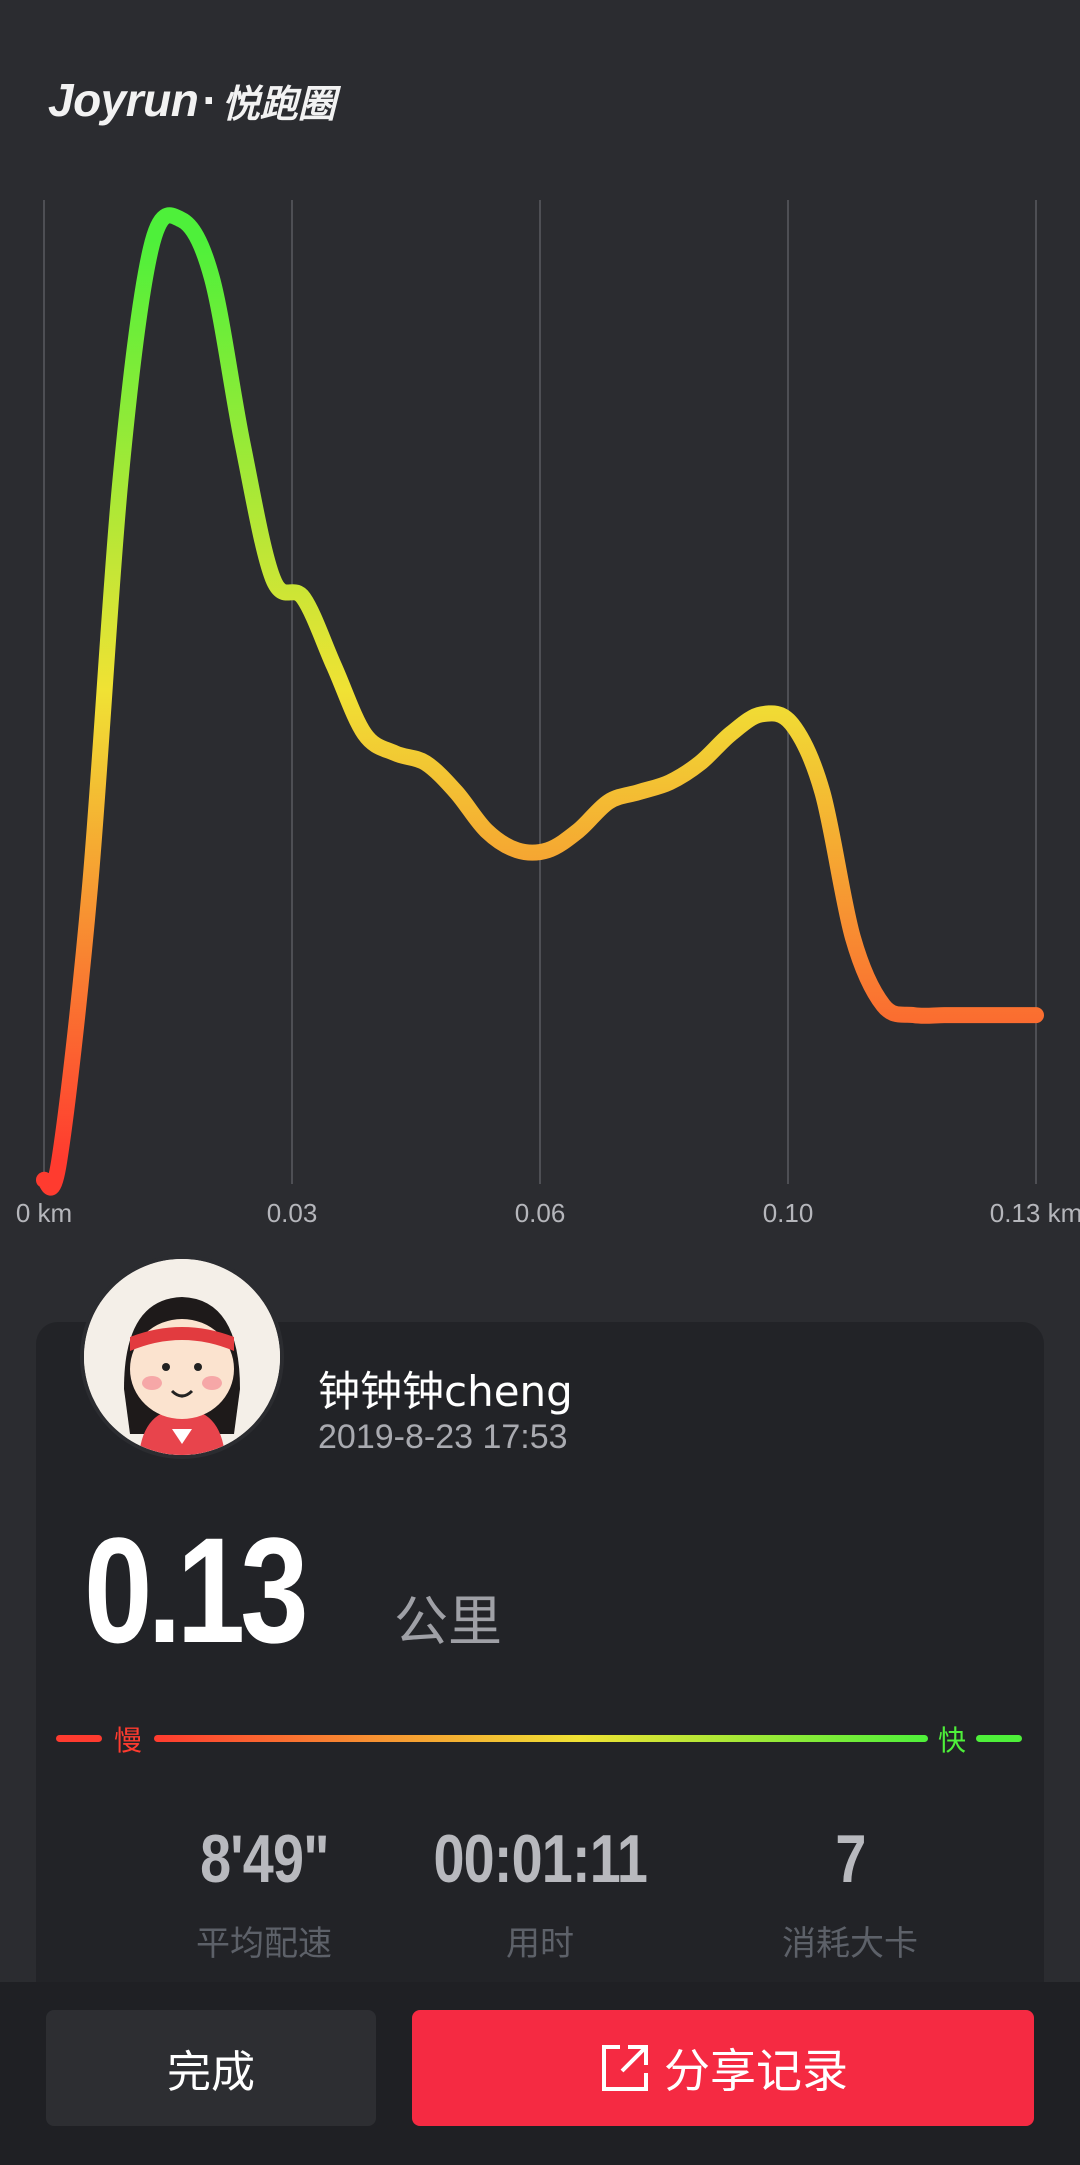  I want to click on legend-fast-segment, so click(999, 1738).